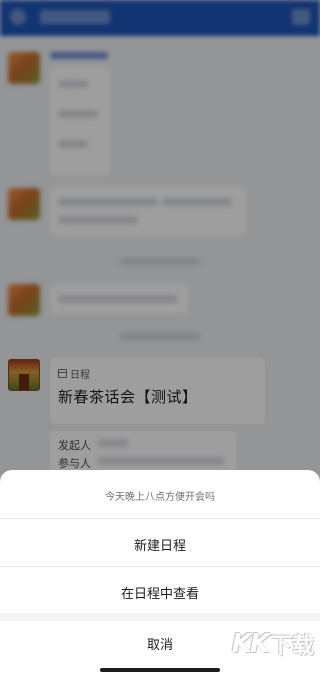  I want to click on home-indicator, so click(160, 670).